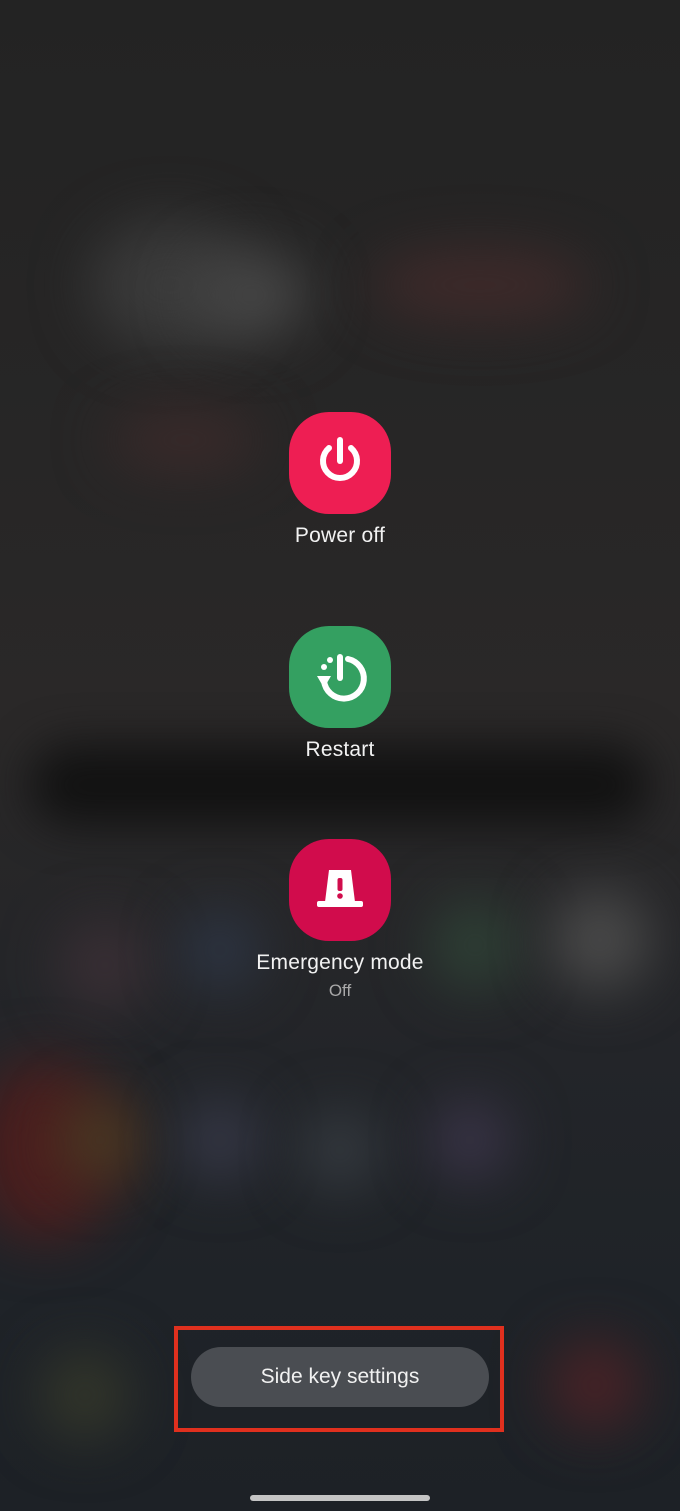 The image size is (680, 1511). I want to click on side-key-settings-label: Side key settings, so click(340, 1376).